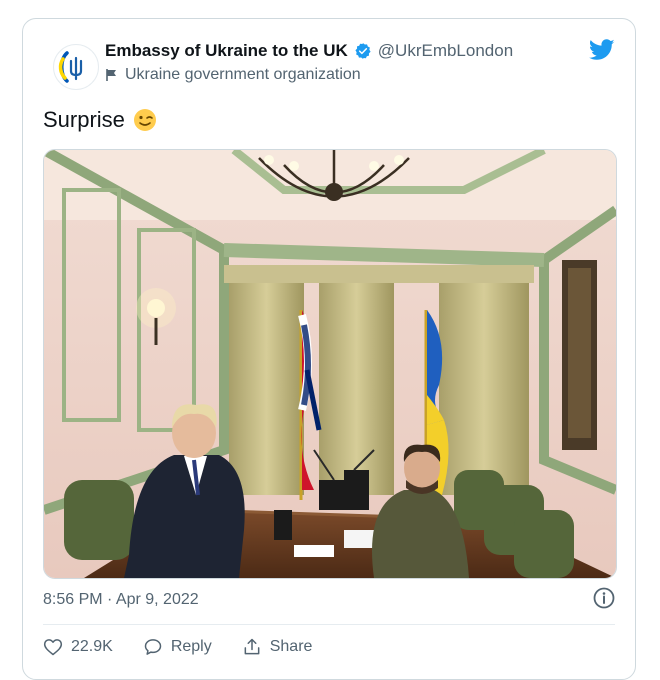  Describe the element at coordinates (291, 646) in the screenshot. I see `share-label: Share` at that location.